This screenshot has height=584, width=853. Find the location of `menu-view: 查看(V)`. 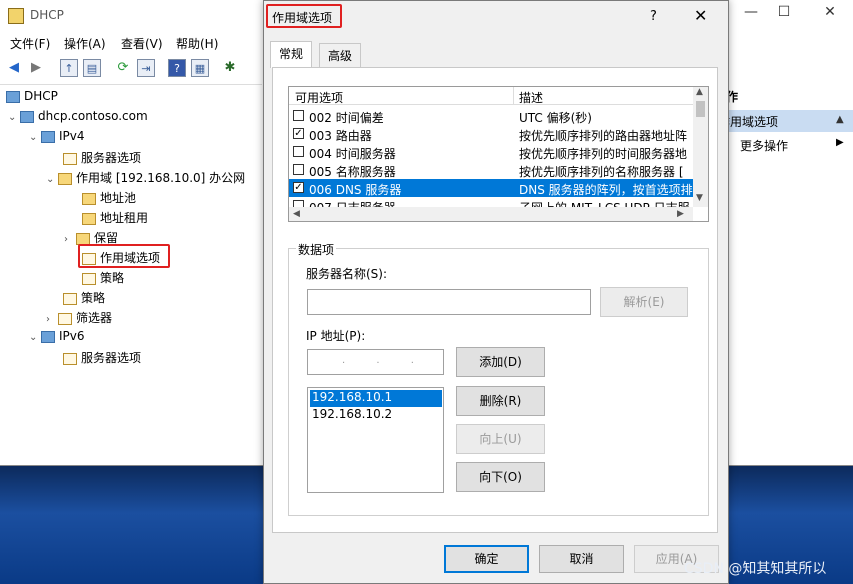

menu-view: 查看(V) is located at coordinates (142, 43).